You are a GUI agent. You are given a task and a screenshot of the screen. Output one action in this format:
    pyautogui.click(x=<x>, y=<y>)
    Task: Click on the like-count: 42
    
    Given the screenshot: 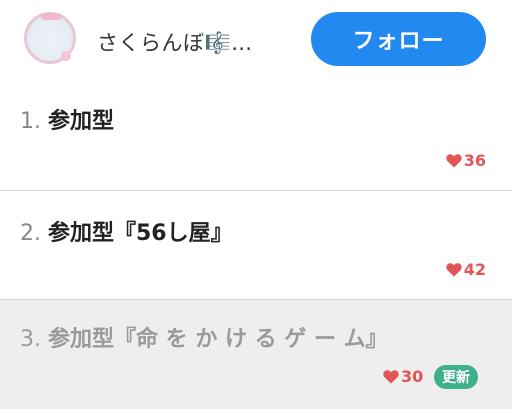 What is the action you would take?
    pyautogui.click(x=466, y=269)
    